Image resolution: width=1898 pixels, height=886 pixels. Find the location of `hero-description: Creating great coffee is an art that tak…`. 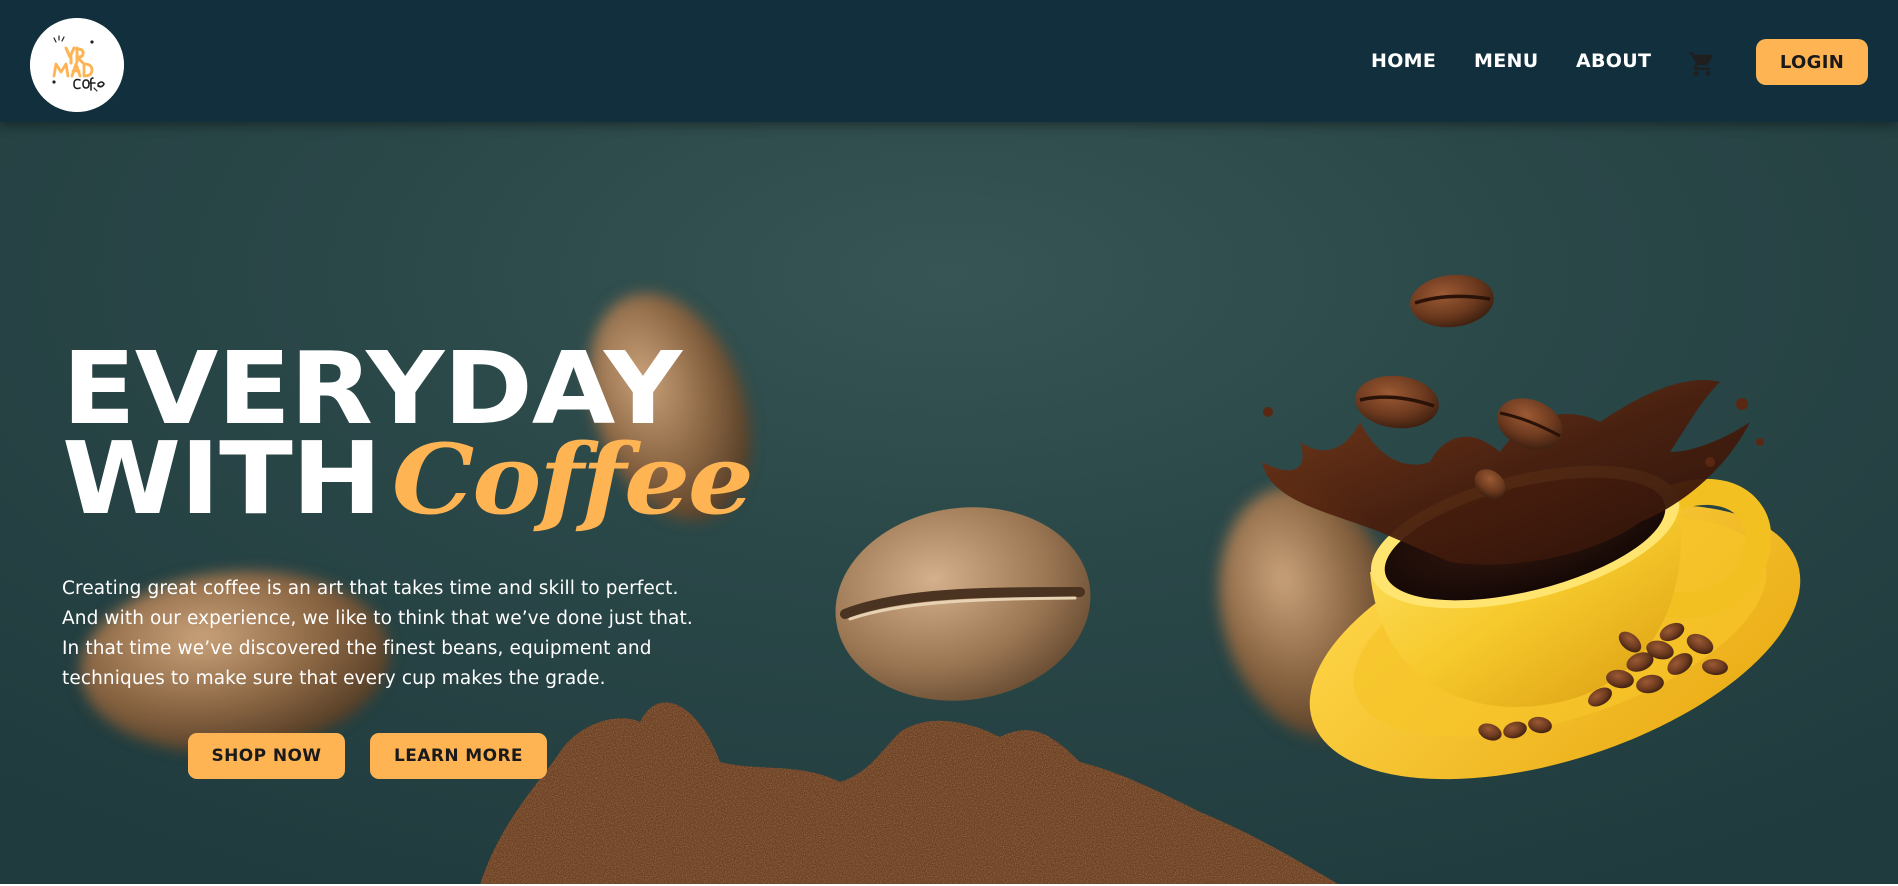

hero-description: Creating great coffee is an art that tak… is located at coordinates (377, 633).